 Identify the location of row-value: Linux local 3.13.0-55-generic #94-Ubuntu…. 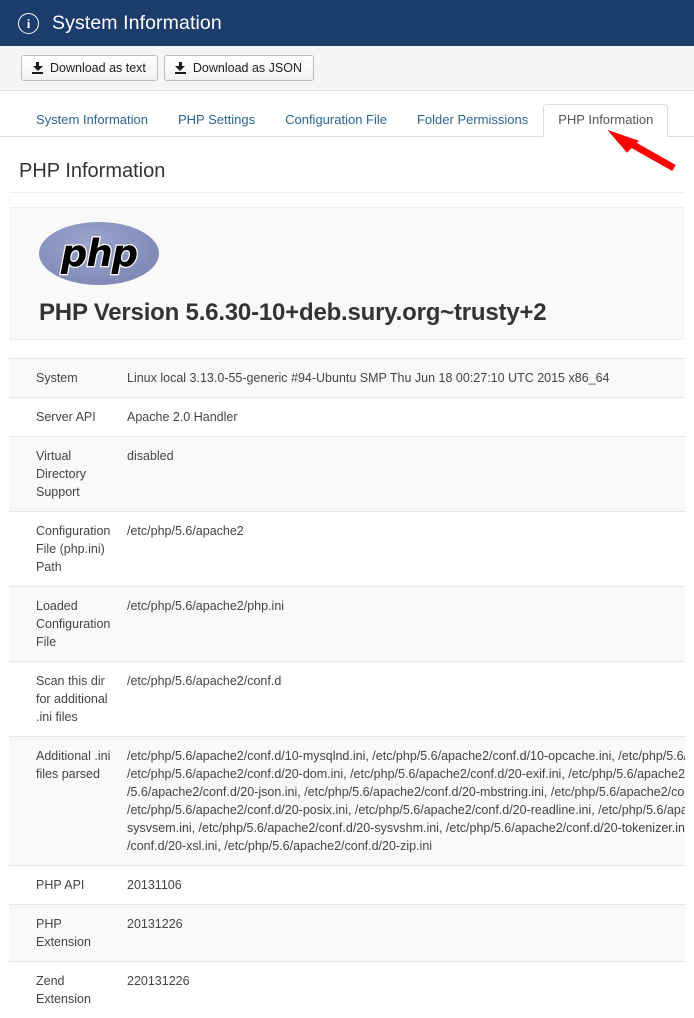
(406, 378).